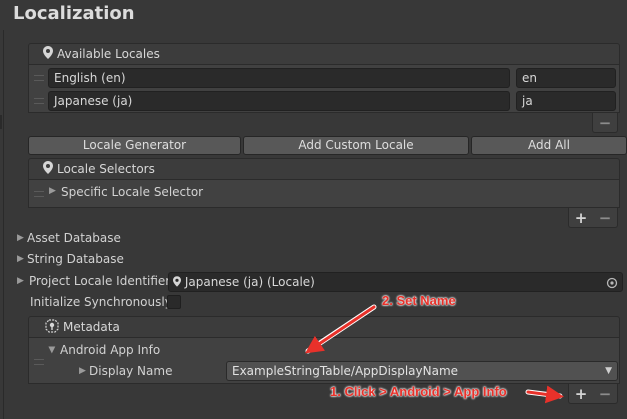  I want to click on click-android-annotation: 1. Click > Android > App Info, so click(418, 391).